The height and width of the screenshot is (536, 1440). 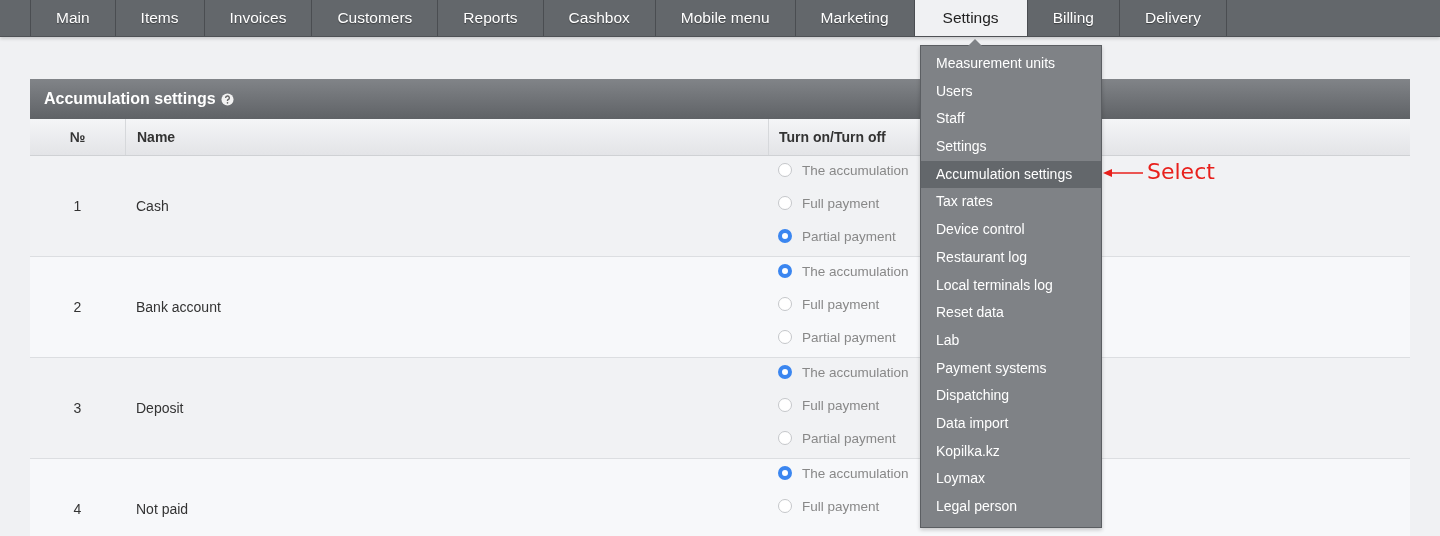 What do you see at coordinates (1011, 64) in the screenshot?
I see `menu-item: Measurement units` at bounding box center [1011, 64].